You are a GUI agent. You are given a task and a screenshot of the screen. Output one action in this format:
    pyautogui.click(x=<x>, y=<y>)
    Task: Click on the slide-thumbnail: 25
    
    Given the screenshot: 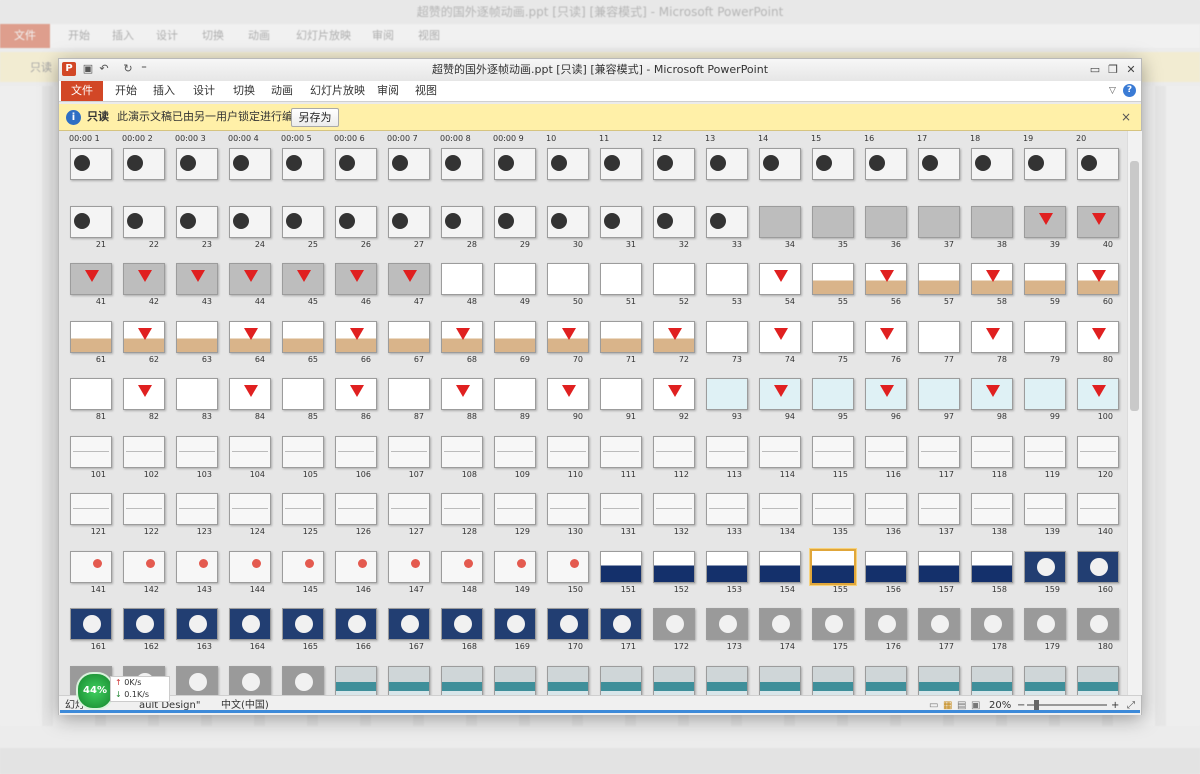 What is the action you would take?
    pyautogui.click(x=301, y=230)
    